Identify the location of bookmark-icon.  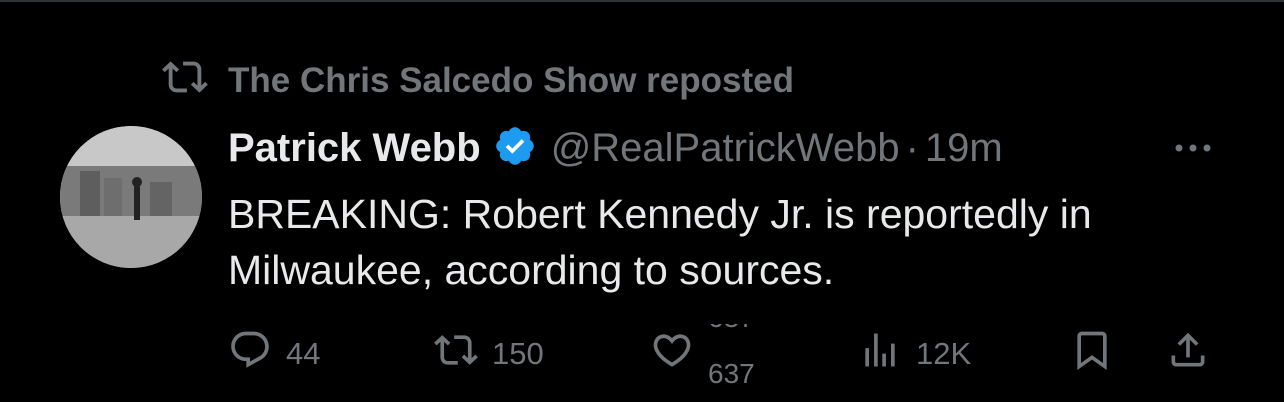
(1092, 354).